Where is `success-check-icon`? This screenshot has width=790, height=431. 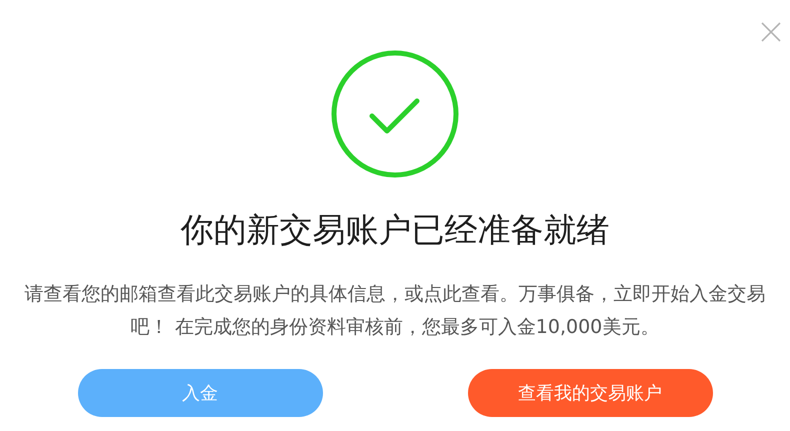 success-check-icon is located at coordinates (395, 114).